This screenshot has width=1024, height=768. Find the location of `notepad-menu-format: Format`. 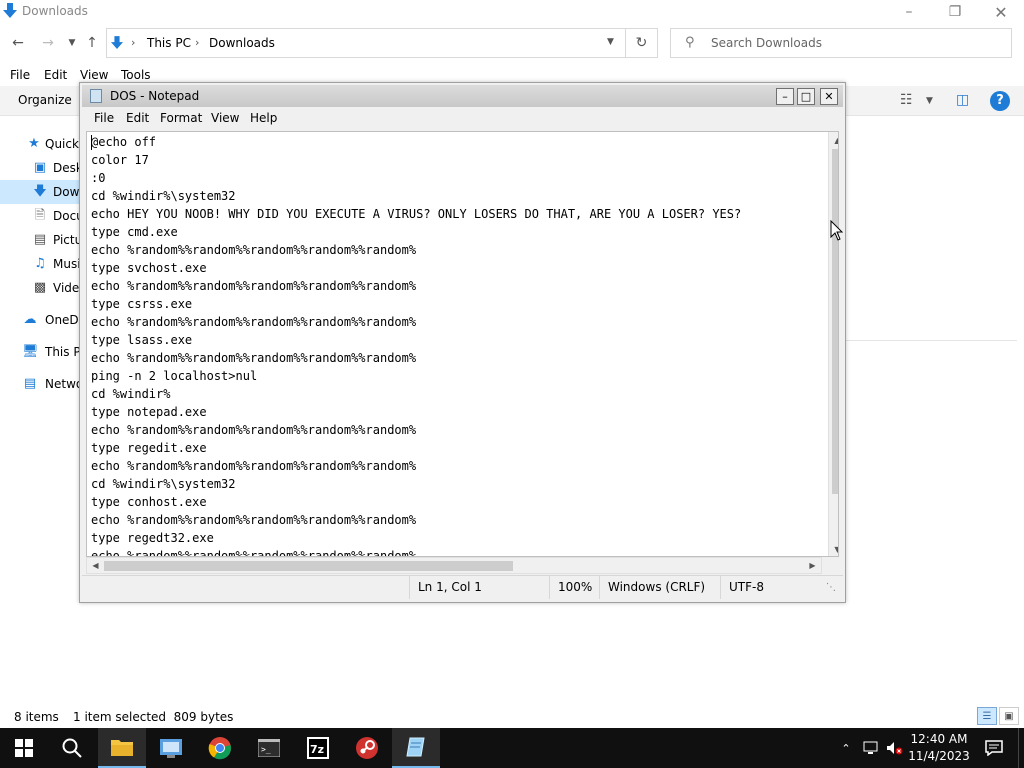

notepad-menu-format: Format is located at coordinates (181, 118).